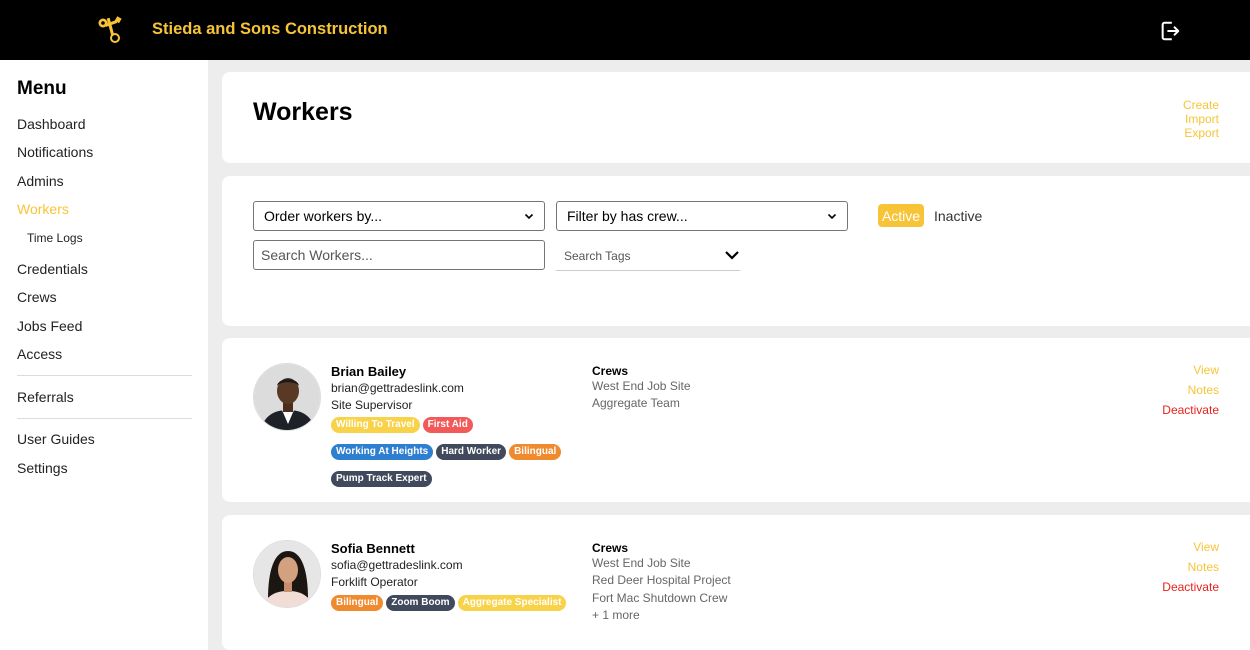 Image resolution: width=1250 pixels, height=650 pixels. I want to click on active-toggle: Active, so click(901, 215).